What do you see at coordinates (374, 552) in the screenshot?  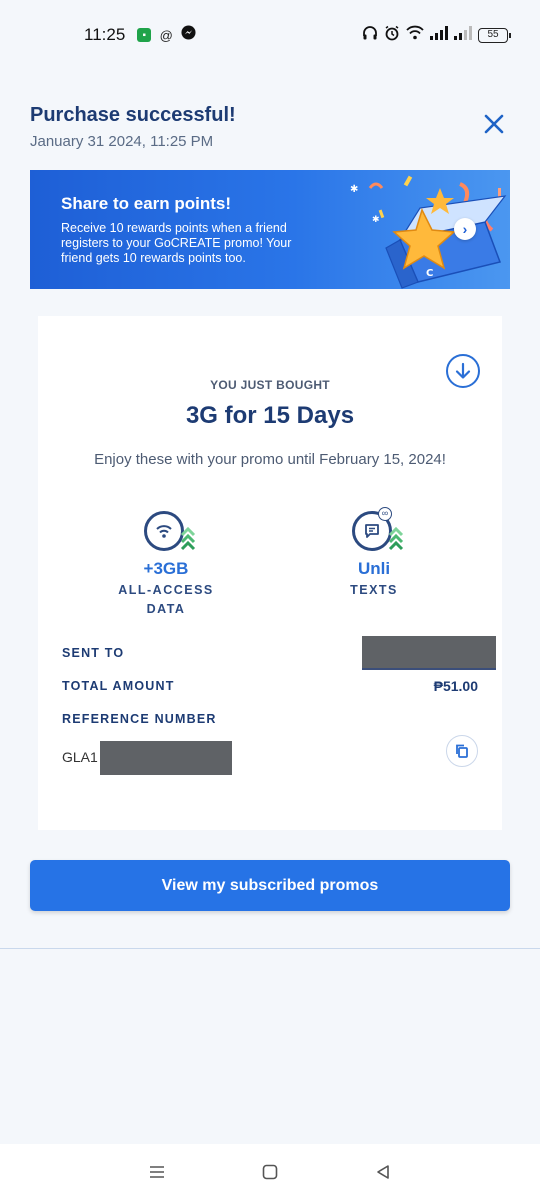 I see `perk-texts: ∞ Unli TEXTS` at bounding box center [374, 552].